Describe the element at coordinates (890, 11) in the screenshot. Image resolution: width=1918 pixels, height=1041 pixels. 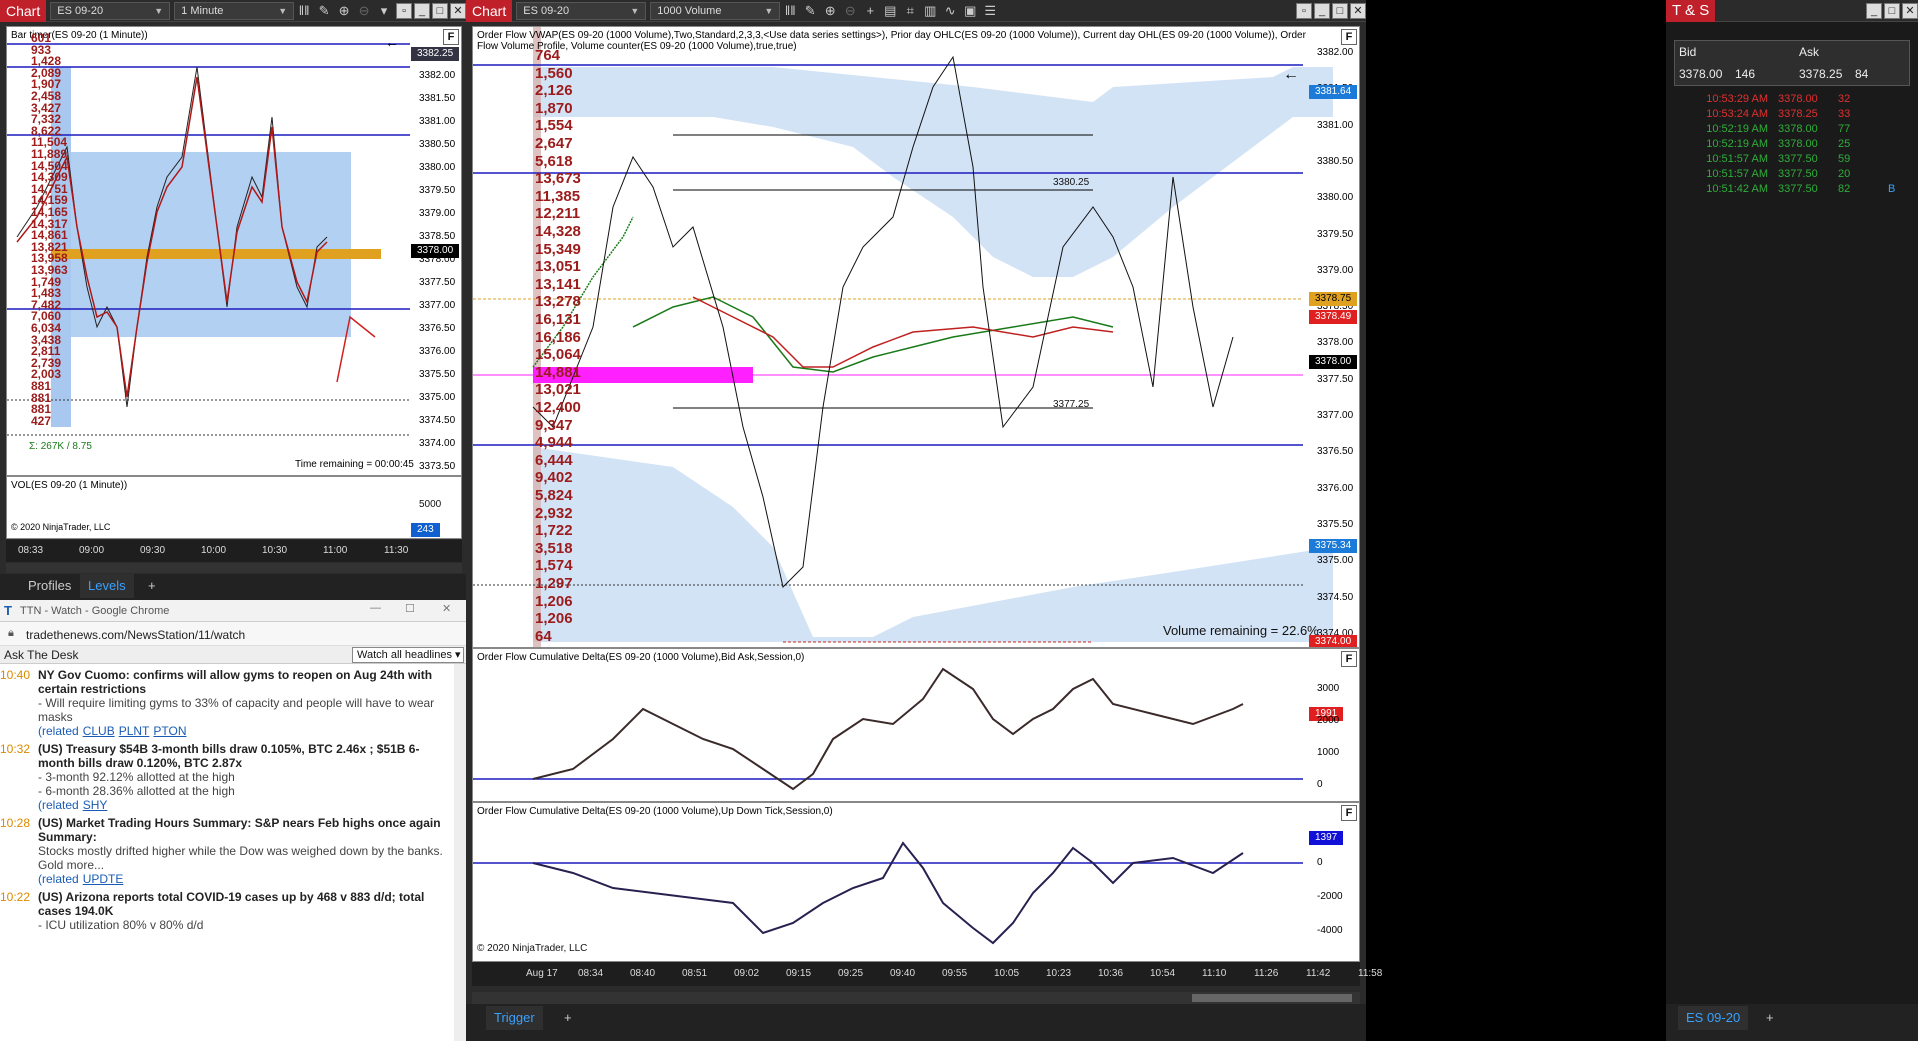
I see `properties-icon: ▤` at that location.